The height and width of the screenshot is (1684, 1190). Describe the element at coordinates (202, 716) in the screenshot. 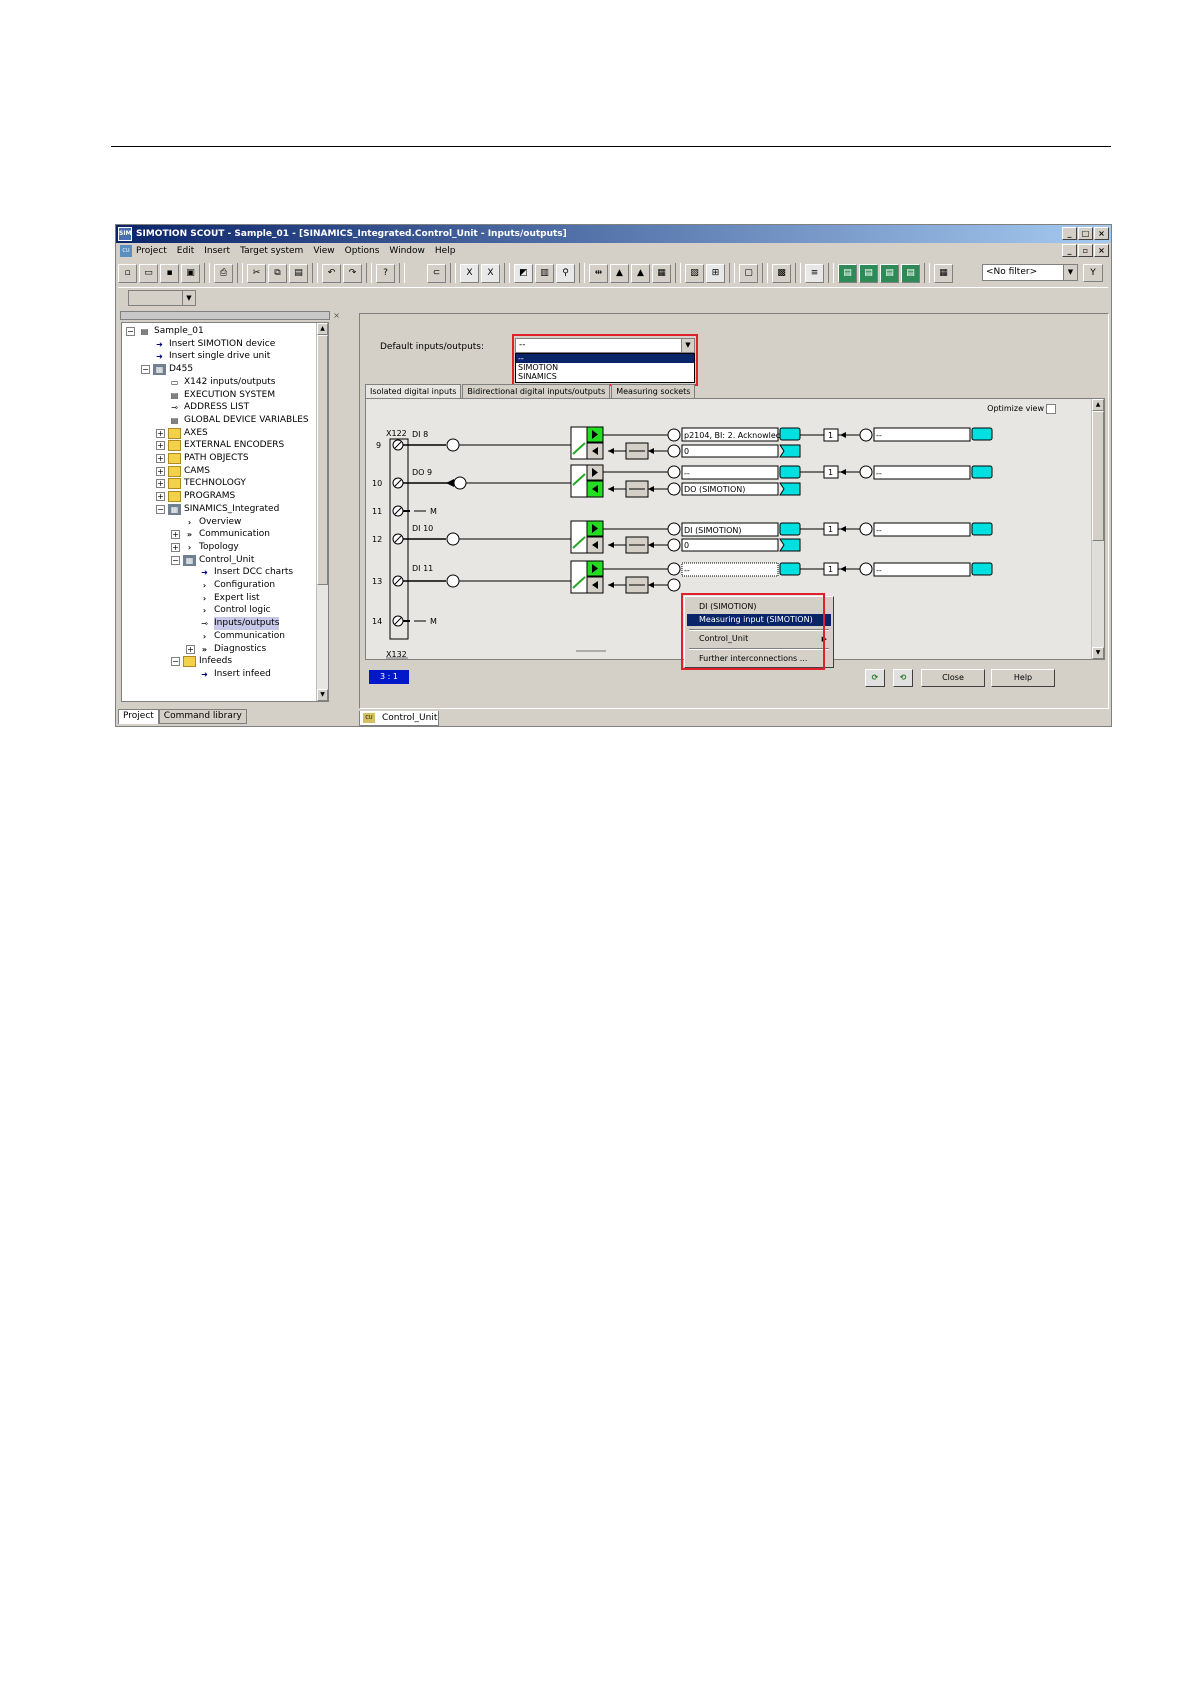

I see `tab-command-library: Command library` at that location.